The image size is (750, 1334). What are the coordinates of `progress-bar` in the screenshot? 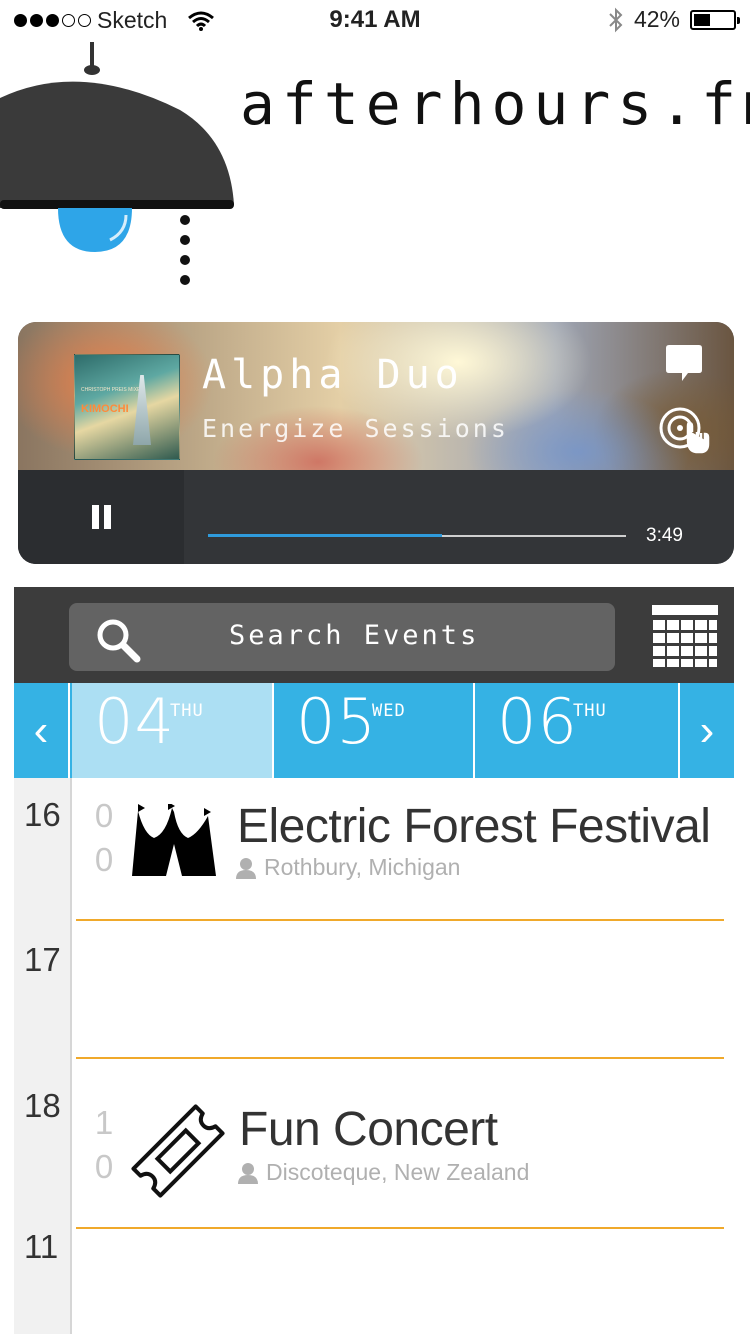 It's located at (417, 535).